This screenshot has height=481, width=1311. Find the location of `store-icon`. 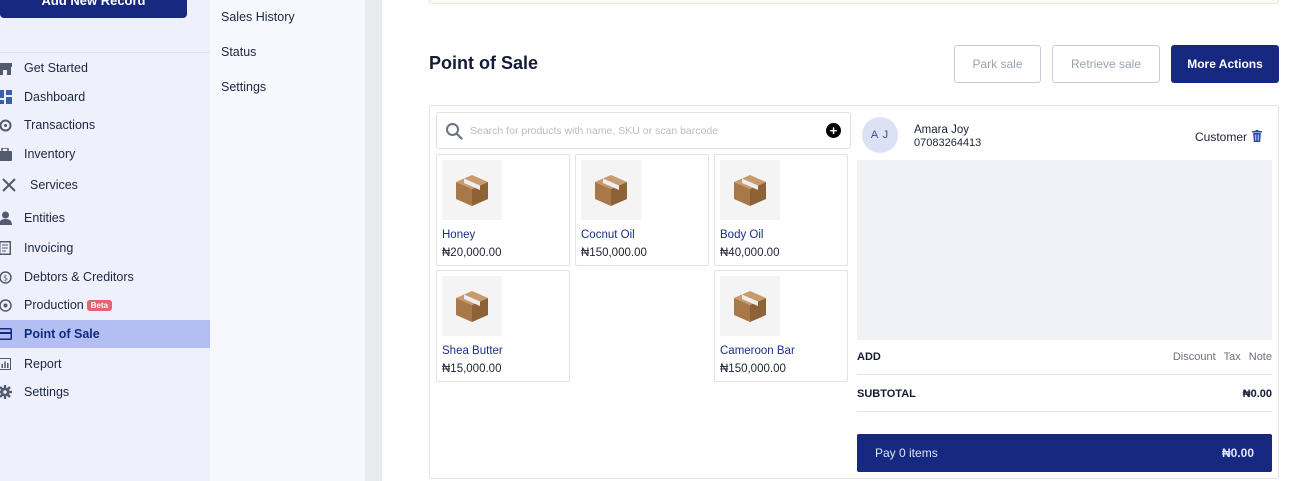

store-icon is located at coordinates (6, 68).